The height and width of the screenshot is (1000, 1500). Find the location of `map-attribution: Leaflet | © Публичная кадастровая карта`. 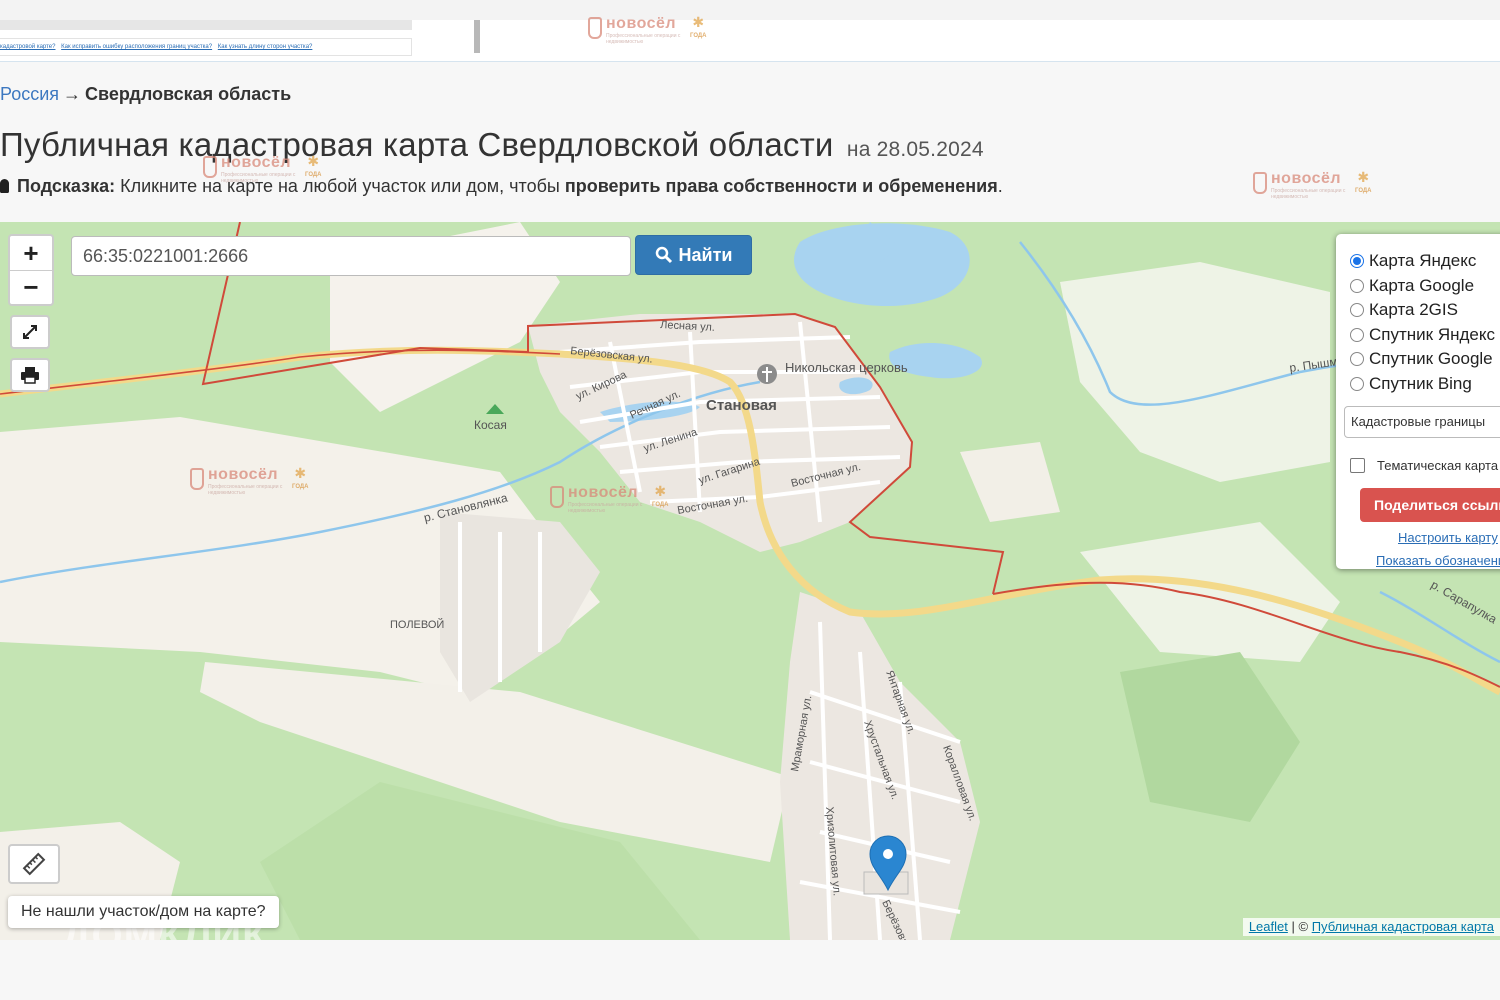

map-attribution: Leaflet | © Публичная кадастровая карта is located at coordinates (1371, 927).